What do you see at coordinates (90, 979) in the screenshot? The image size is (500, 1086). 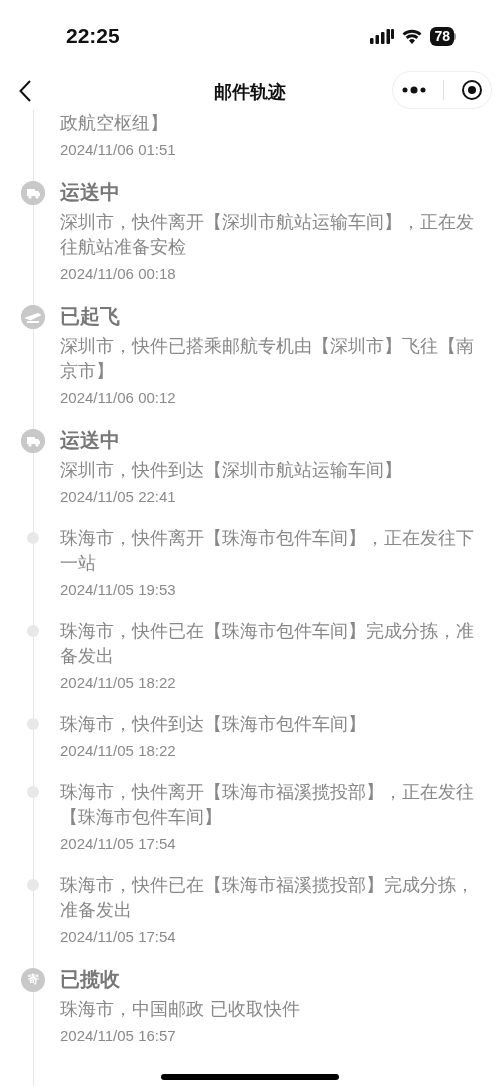 I see `event-status: 已揽收` at bounding box center [90, 979].